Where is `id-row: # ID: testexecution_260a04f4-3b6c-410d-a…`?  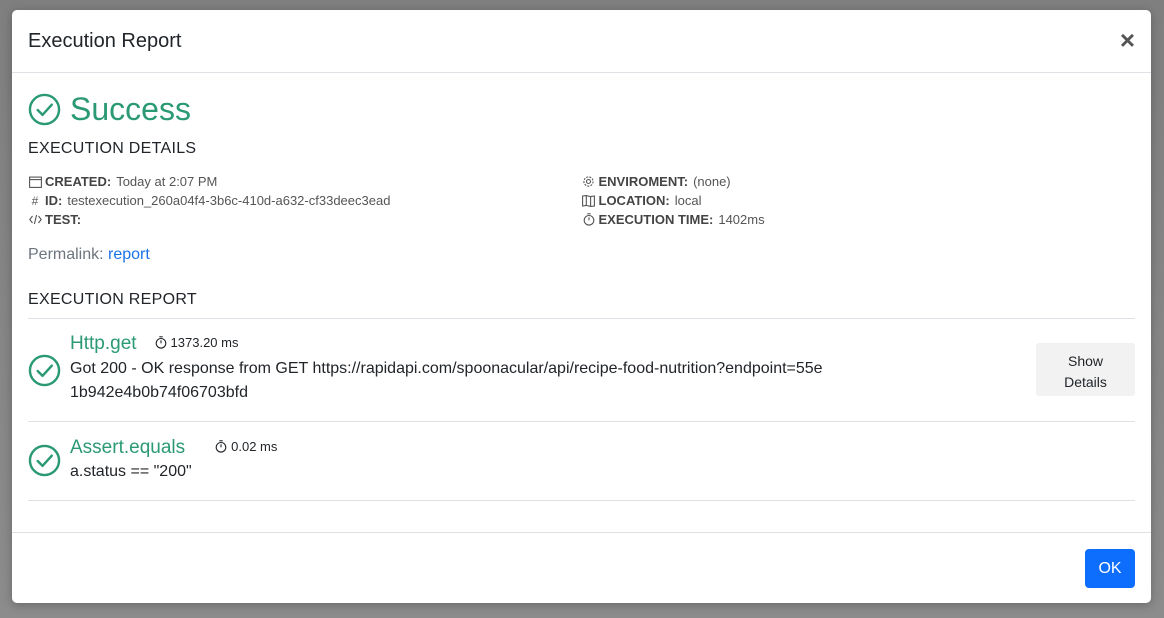
id-row: # ID: testexecution_260a04f4-3b6c-410d-a… is located at coordinates (305, 200).